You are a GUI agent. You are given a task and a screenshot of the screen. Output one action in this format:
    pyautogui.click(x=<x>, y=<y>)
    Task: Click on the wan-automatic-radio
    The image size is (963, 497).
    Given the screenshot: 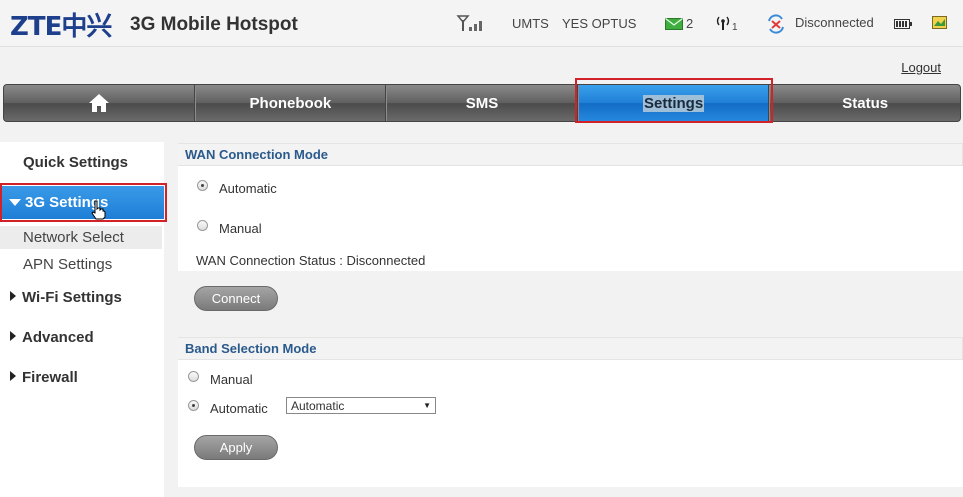 What is the action you would take?
    pyautogui.click(x=202, y=185)
    